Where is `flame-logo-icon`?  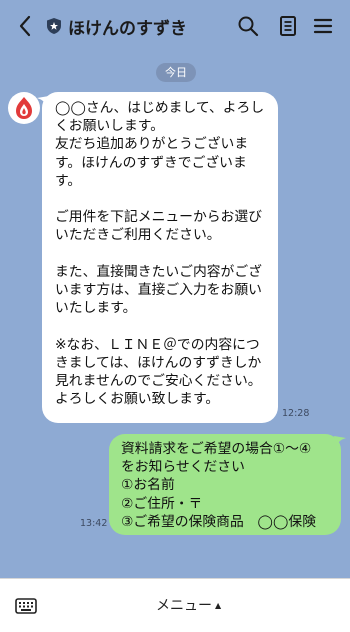
flame-logo-icon is located at coordinates (24, 108).